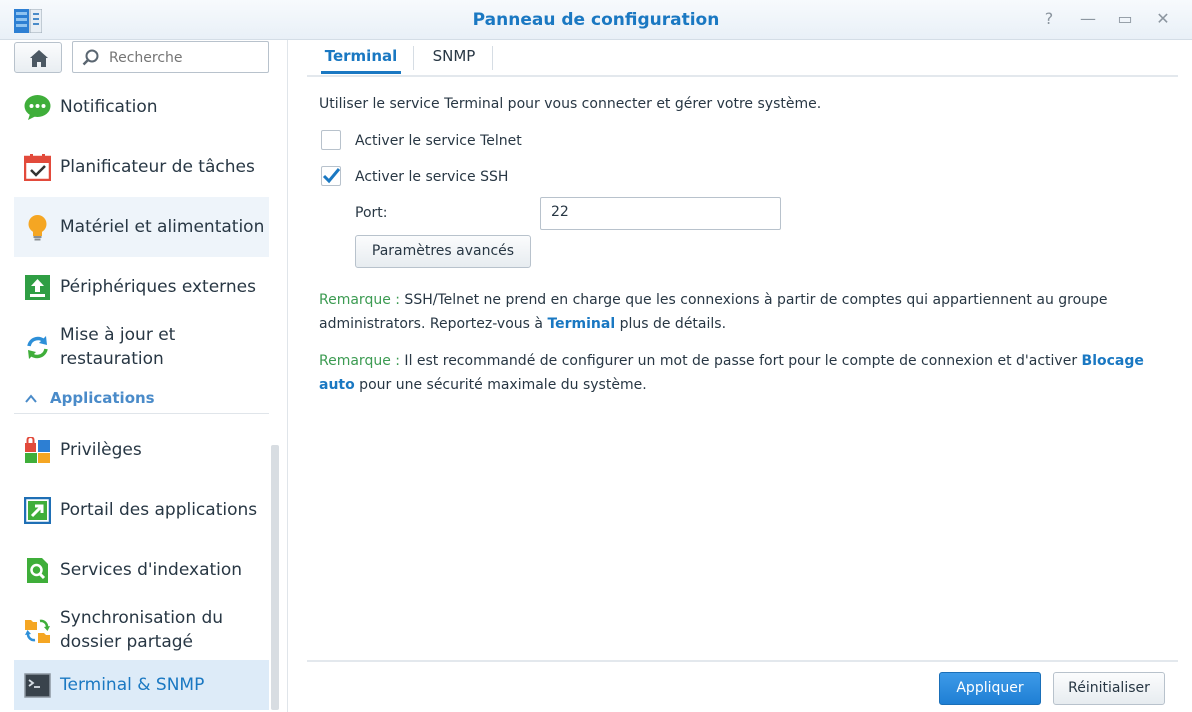 The height and width of the screenshot is (712, 1192). What do you see at coordinates (37, 167) in the screenshot?
I see `calendar-check-icon` at bounding box center [37, 167].